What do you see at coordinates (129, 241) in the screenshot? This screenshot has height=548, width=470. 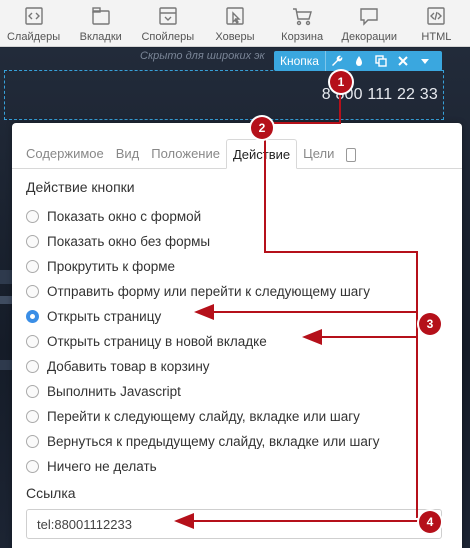 I see `option-label: Показать окно без формы` at bounding box center [129, 241].